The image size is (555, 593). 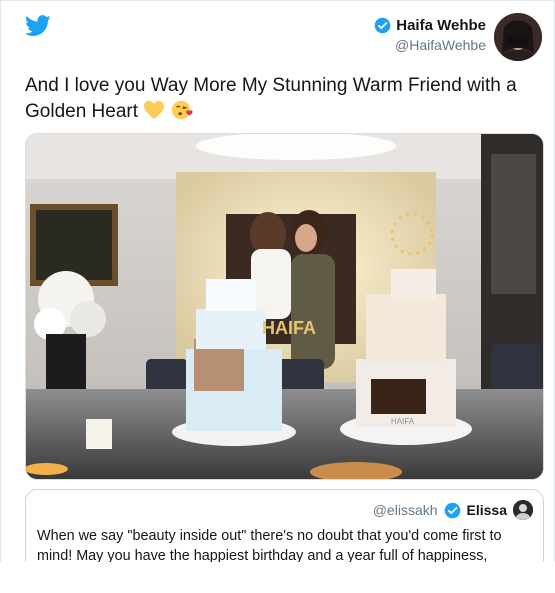 I want to click on tweet-author: Haifa Wehbe @HaifaWehbe, so click(x=430, y=35).